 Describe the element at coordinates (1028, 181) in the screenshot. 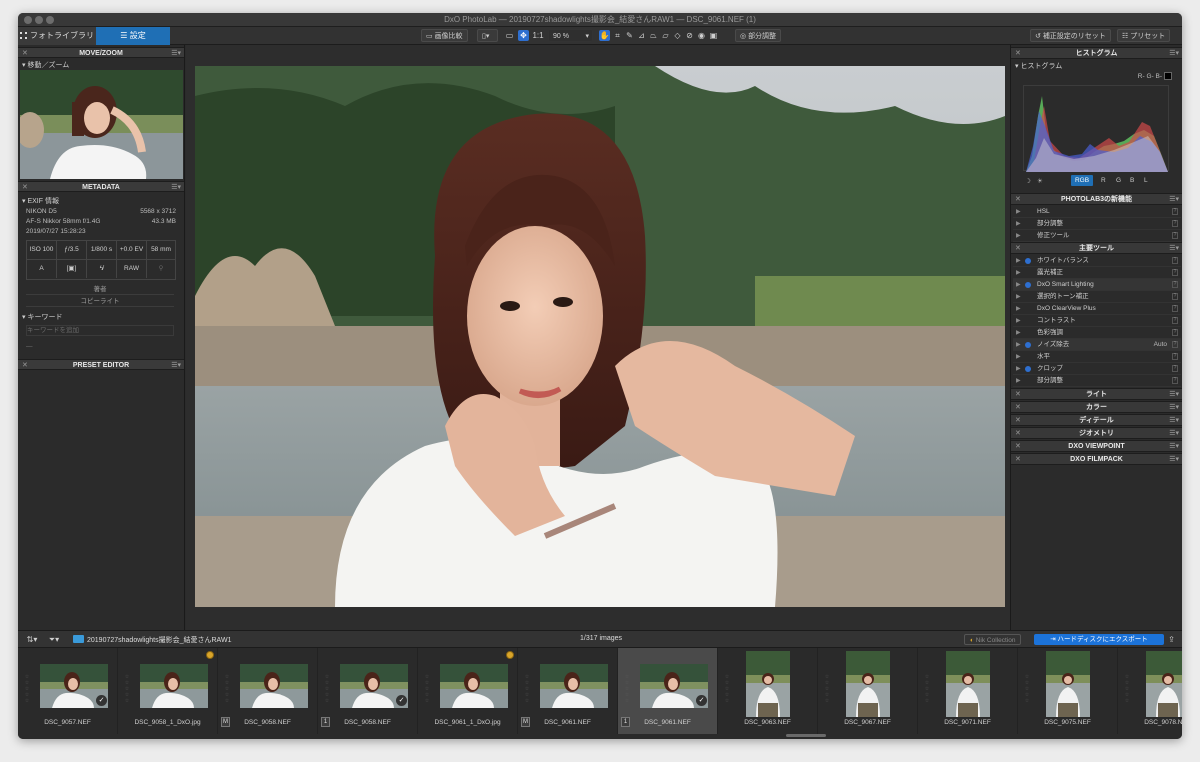

I see `shadow-clip-icon: ☽` at that location.